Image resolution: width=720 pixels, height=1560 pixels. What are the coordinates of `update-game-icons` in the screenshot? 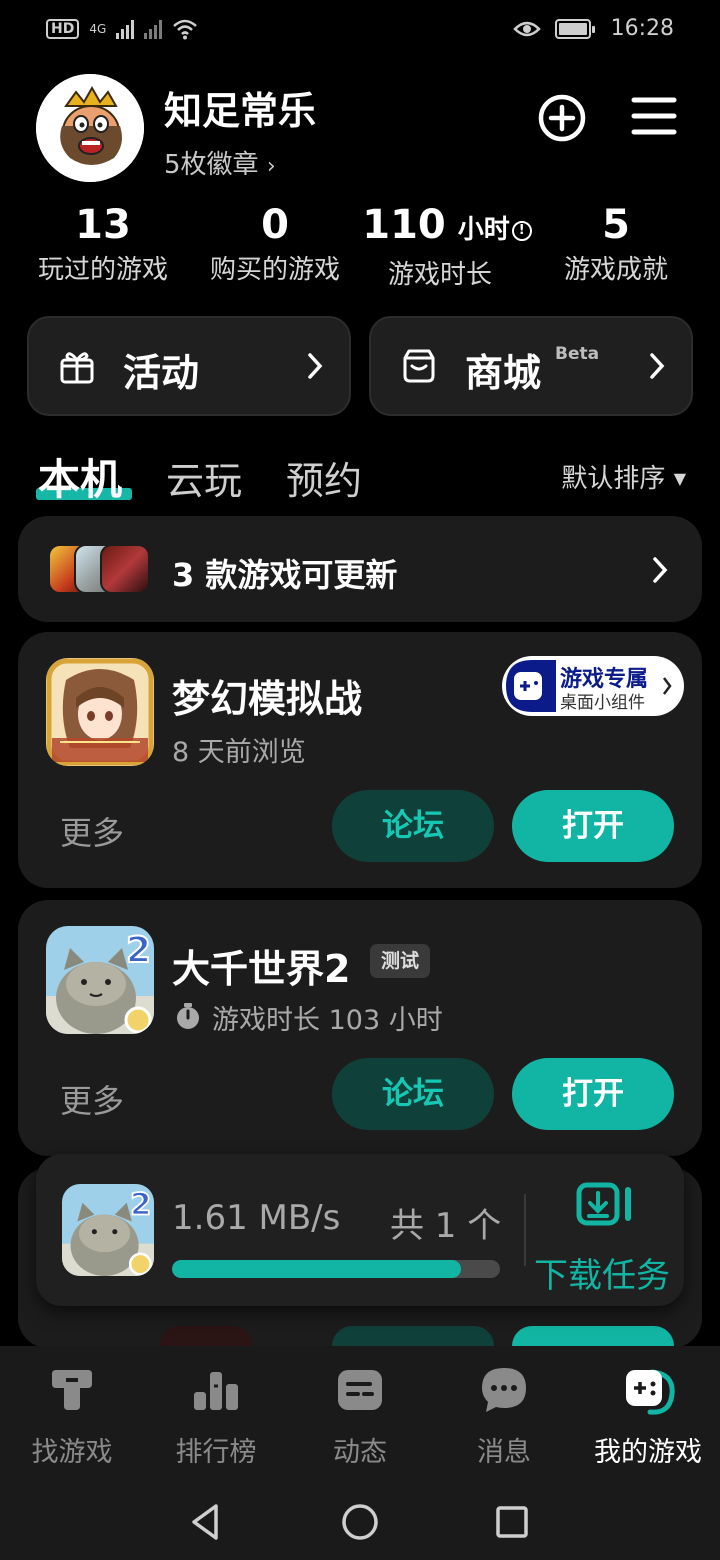 It's located at (103, 570).